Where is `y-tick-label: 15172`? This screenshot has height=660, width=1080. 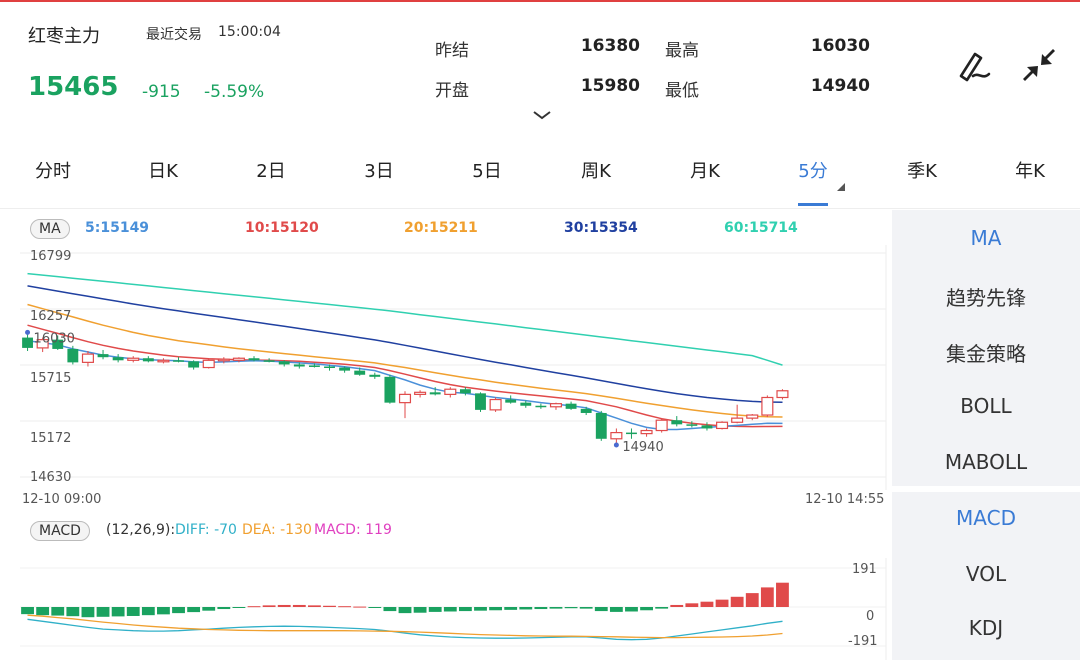
y-tick-label: 15172 is located at coordinates (50, 438).